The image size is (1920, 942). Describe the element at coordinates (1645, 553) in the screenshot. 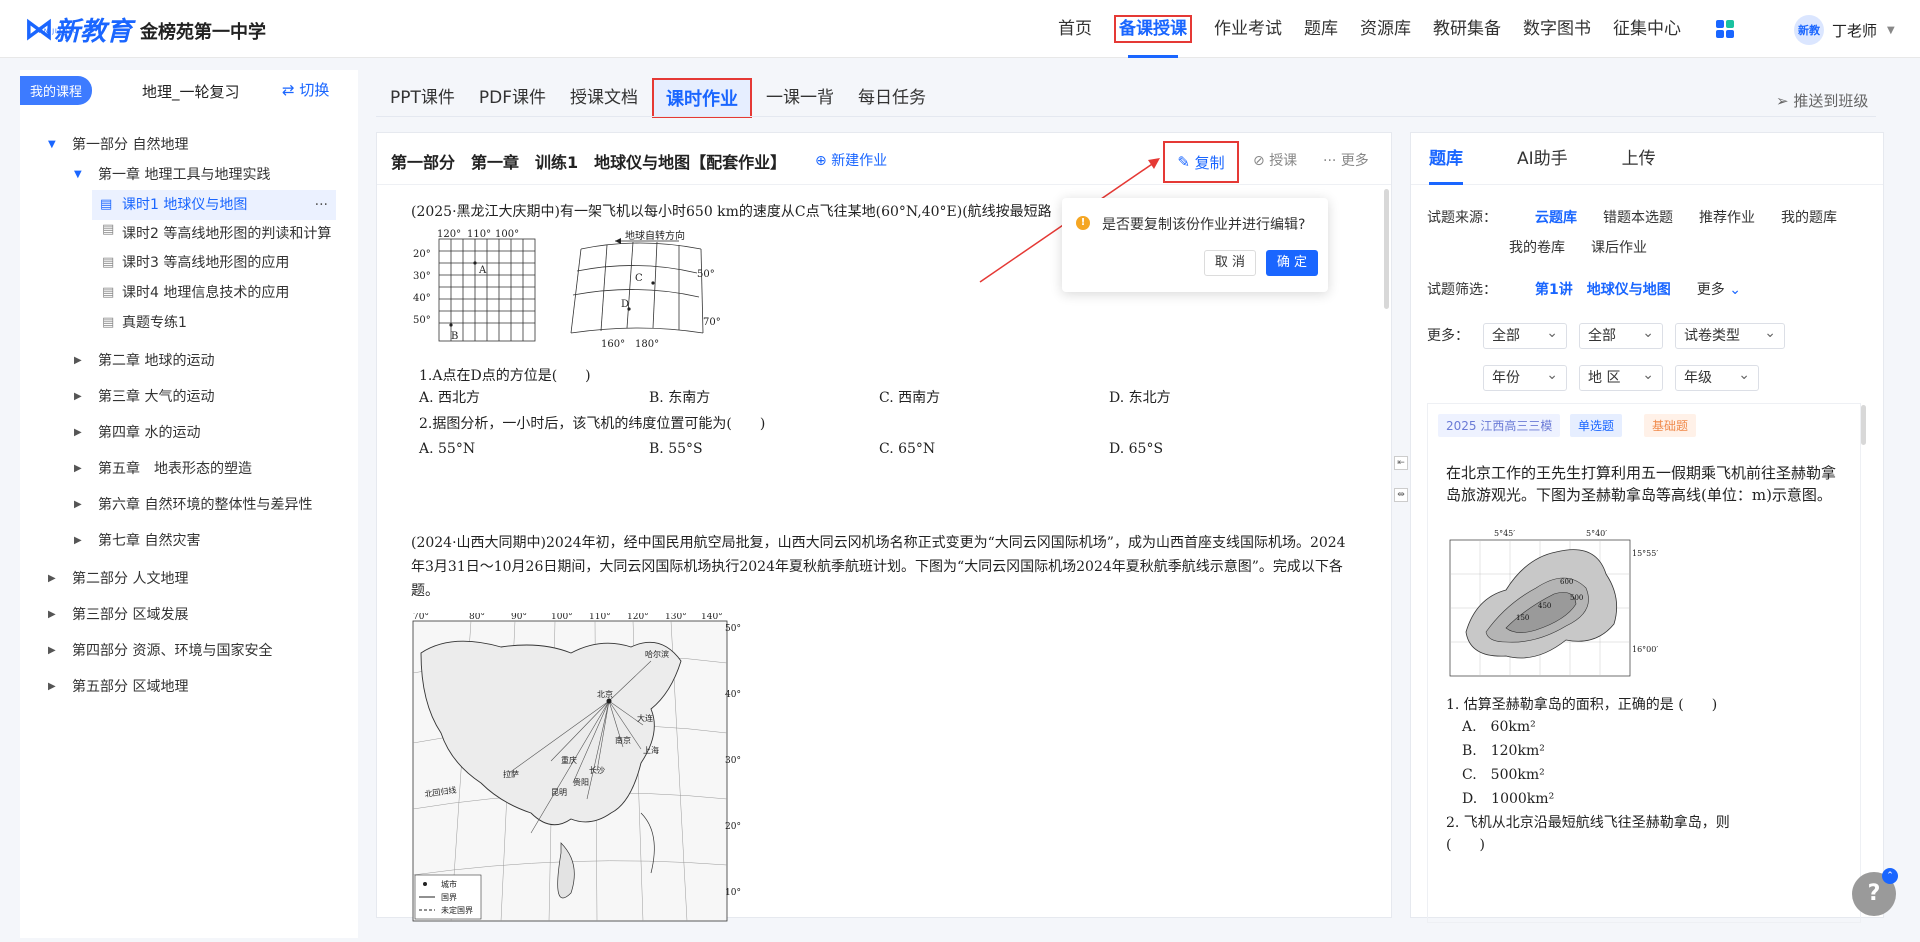

I see `island-lat-1: 15°55′` at that location.